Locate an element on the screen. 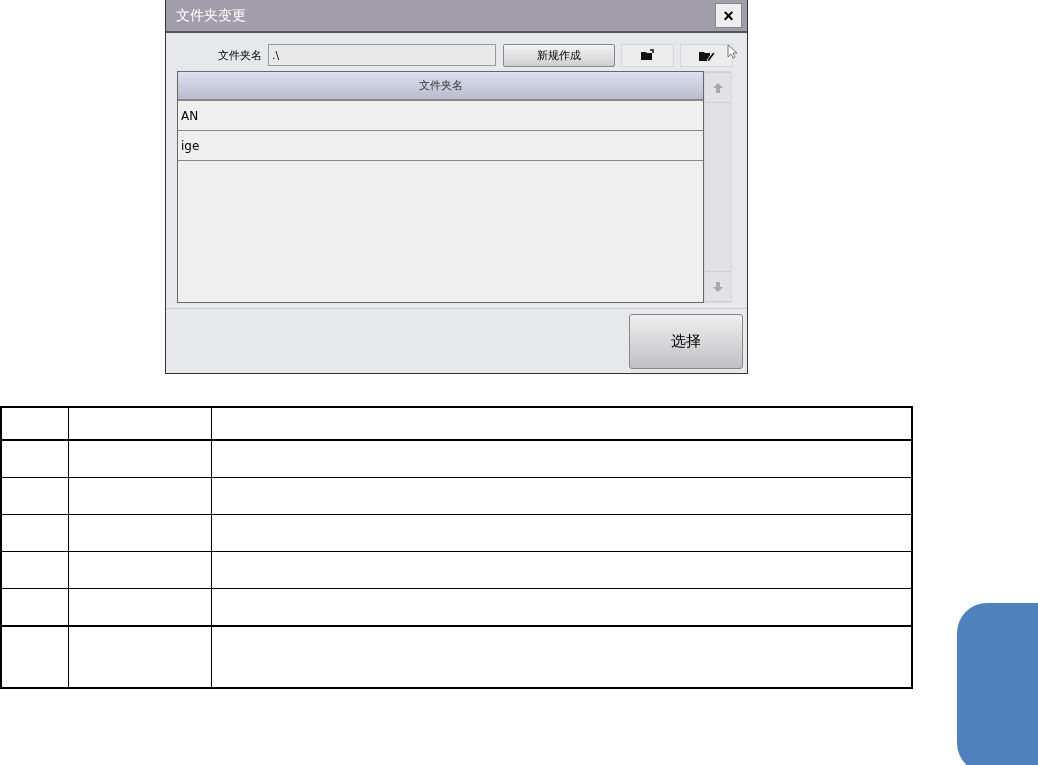  field-label: 文件夹名 is located at coordinates (240, 55).